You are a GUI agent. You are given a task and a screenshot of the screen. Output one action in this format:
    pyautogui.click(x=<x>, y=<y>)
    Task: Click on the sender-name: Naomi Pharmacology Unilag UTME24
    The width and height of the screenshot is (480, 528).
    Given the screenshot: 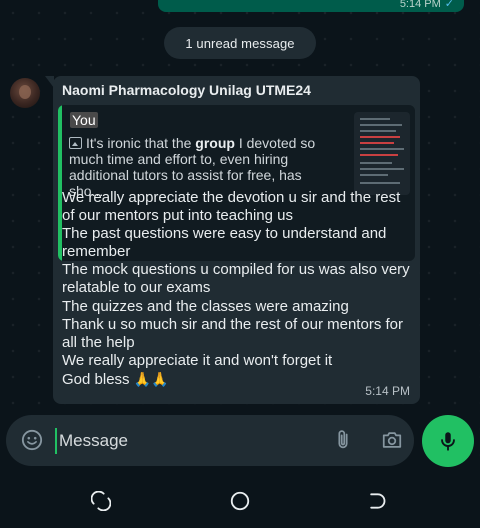 What is the action you would take?
    pyautogui.click(x=186, y=90)
    